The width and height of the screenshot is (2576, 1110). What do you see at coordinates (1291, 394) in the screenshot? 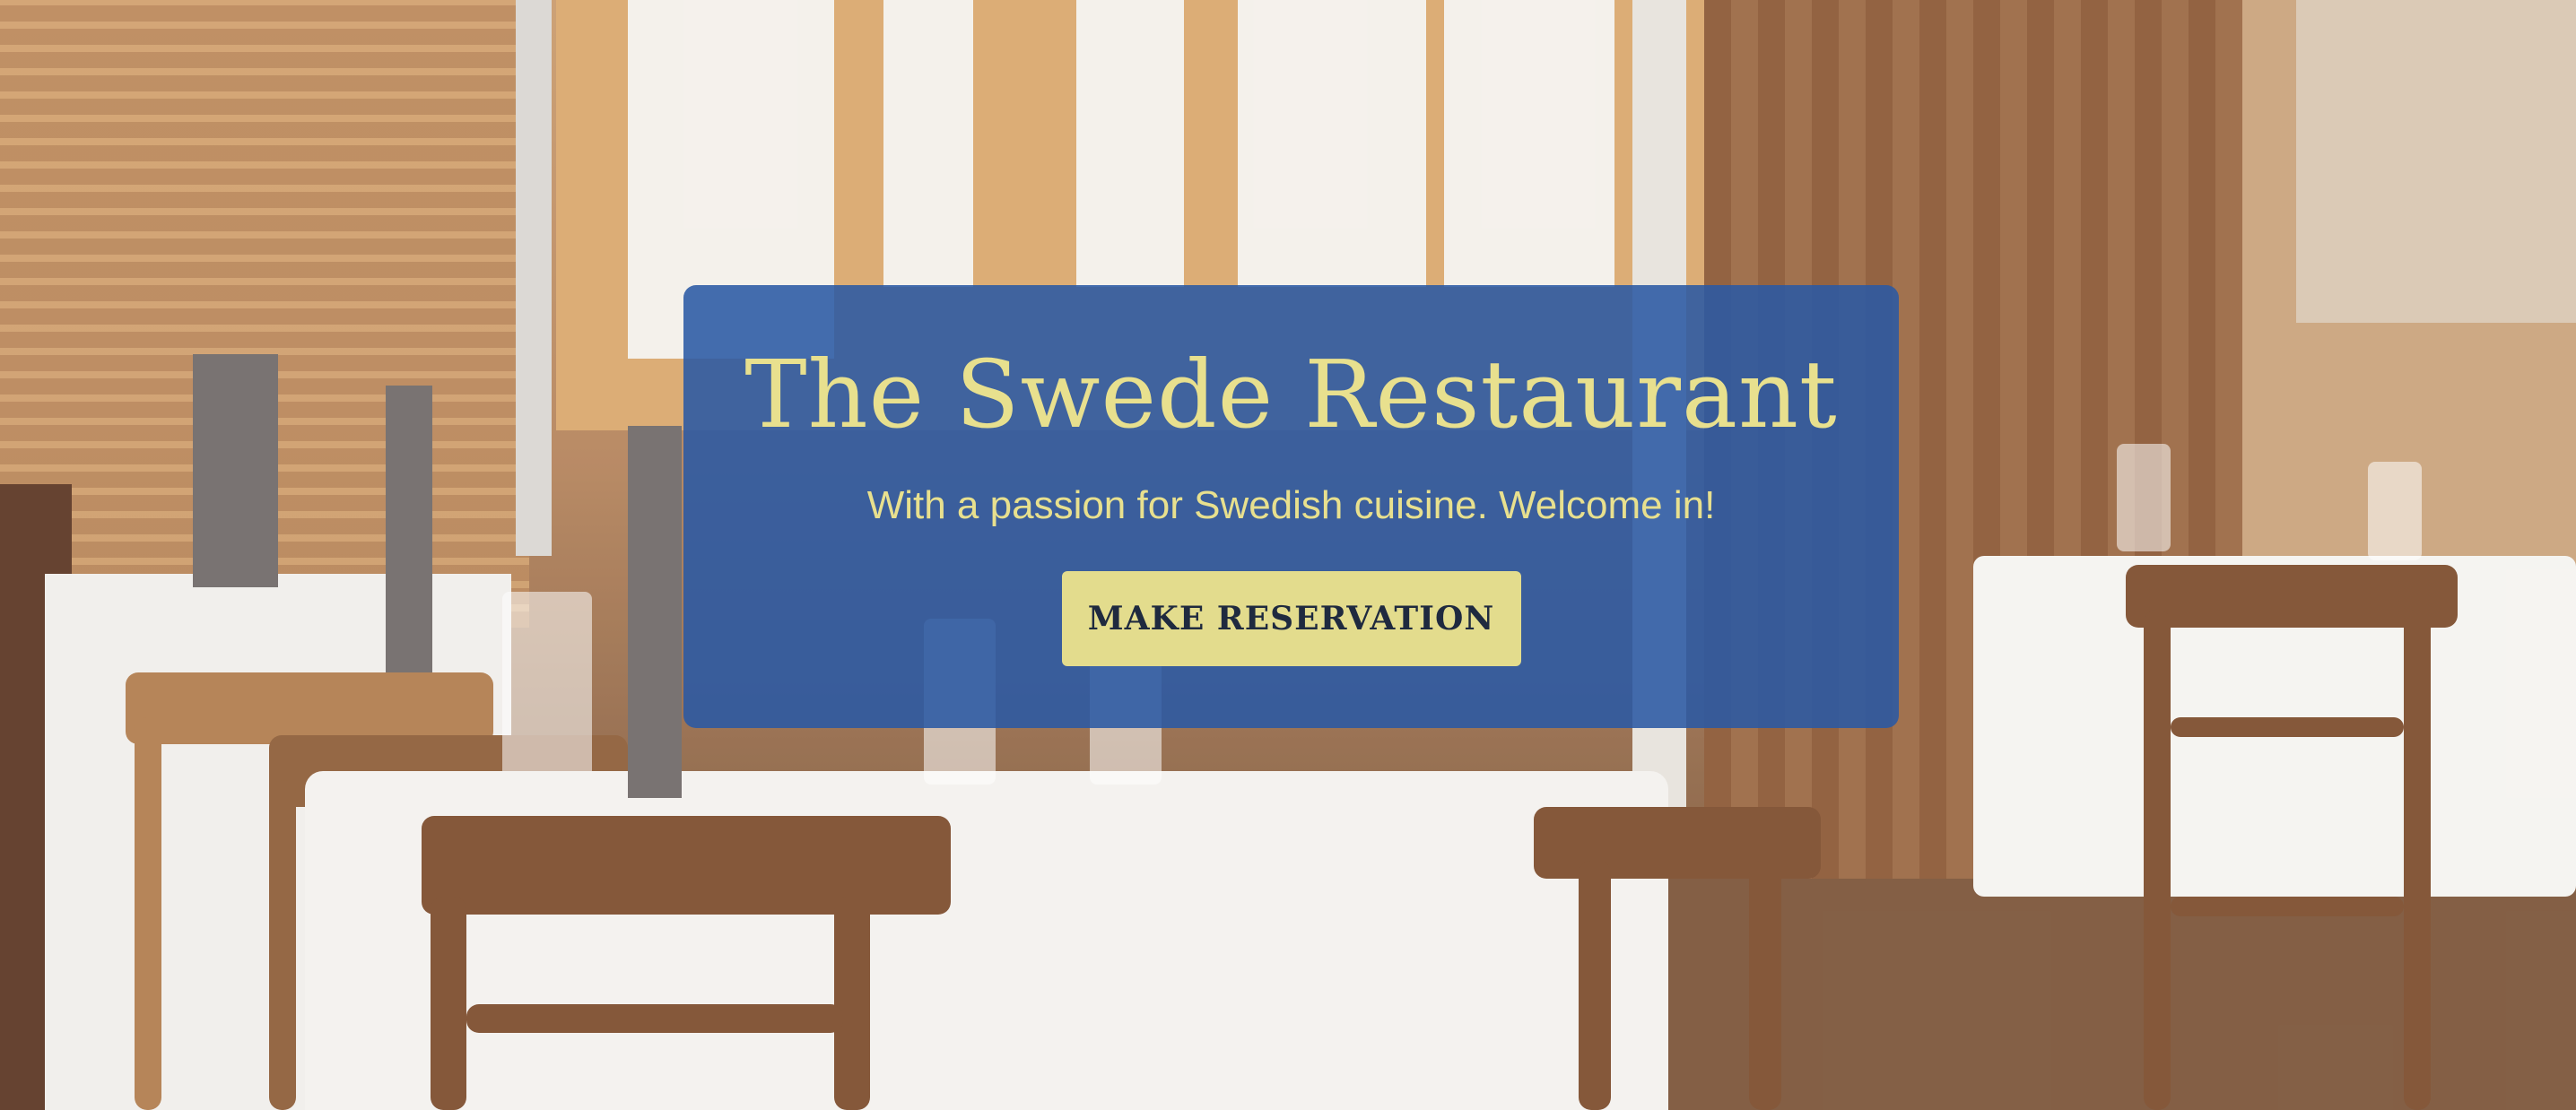
I see `restaurant-title: The Swede Restaurant` at bounding box center [1291, 394].